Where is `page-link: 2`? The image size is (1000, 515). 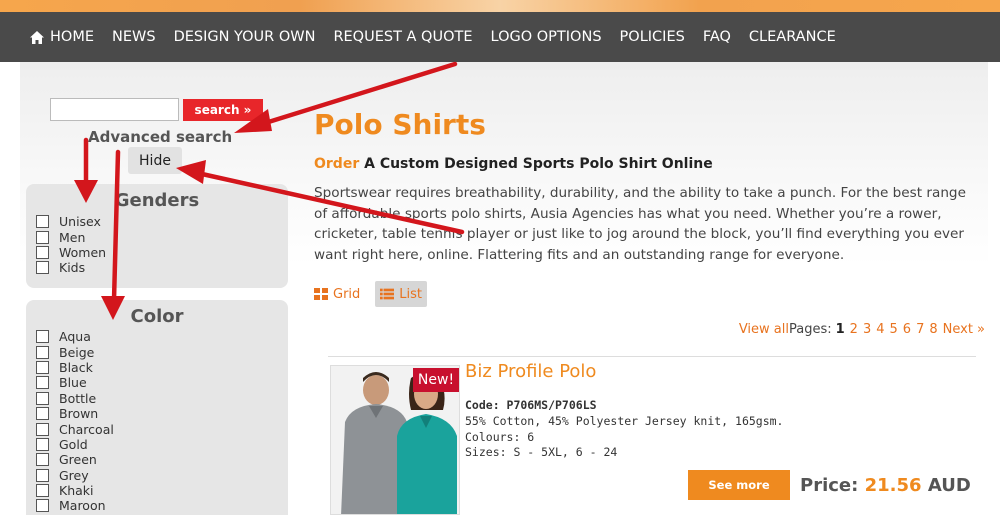
page-link: 2 is located at coordinates (854, 329).